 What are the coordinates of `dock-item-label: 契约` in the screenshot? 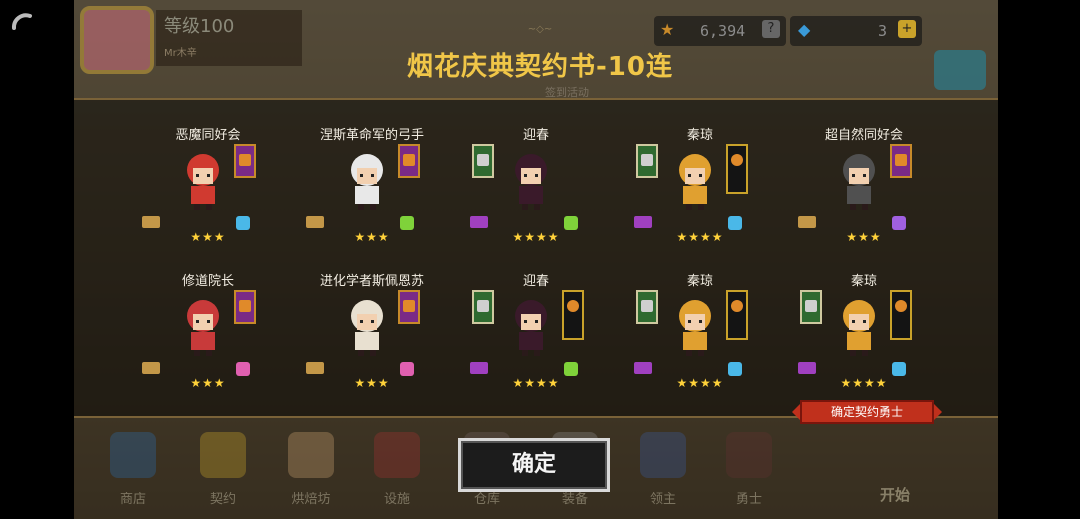 It's located at (222, 499).